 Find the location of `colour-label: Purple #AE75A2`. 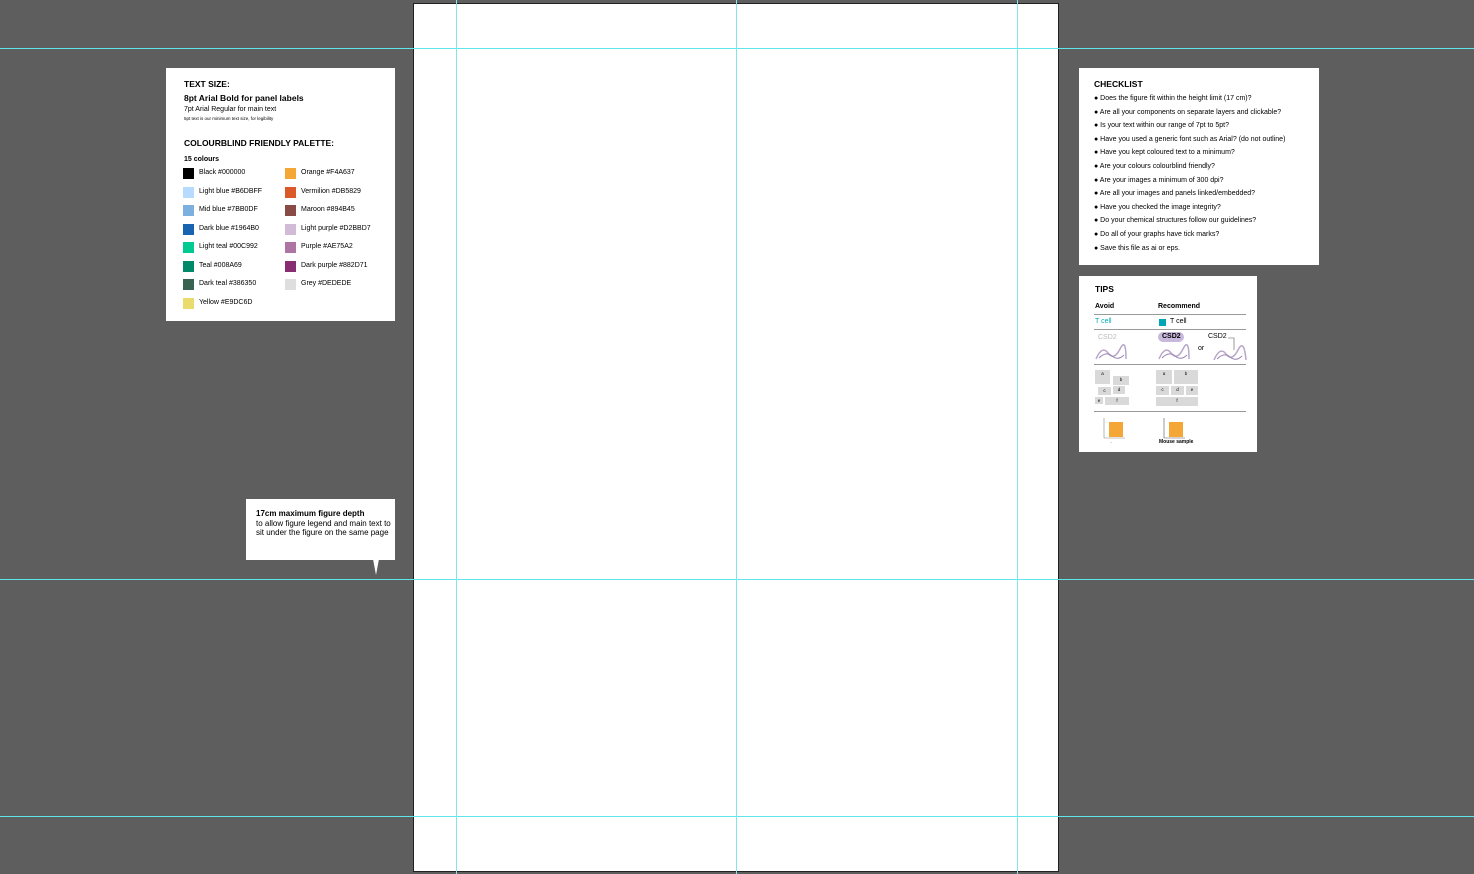

colour-label: Purple #AE75A2 is located at coordinates (327, 246).